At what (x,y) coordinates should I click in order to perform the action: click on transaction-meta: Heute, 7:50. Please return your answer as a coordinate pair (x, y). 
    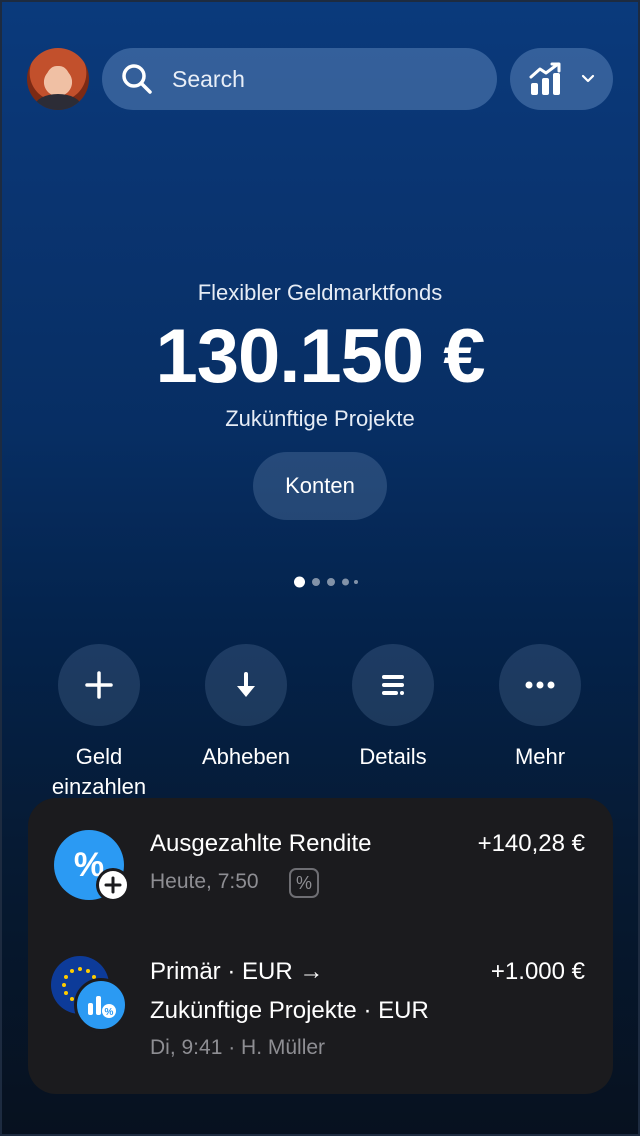
    Looking at the image, I should click on (204, 881).